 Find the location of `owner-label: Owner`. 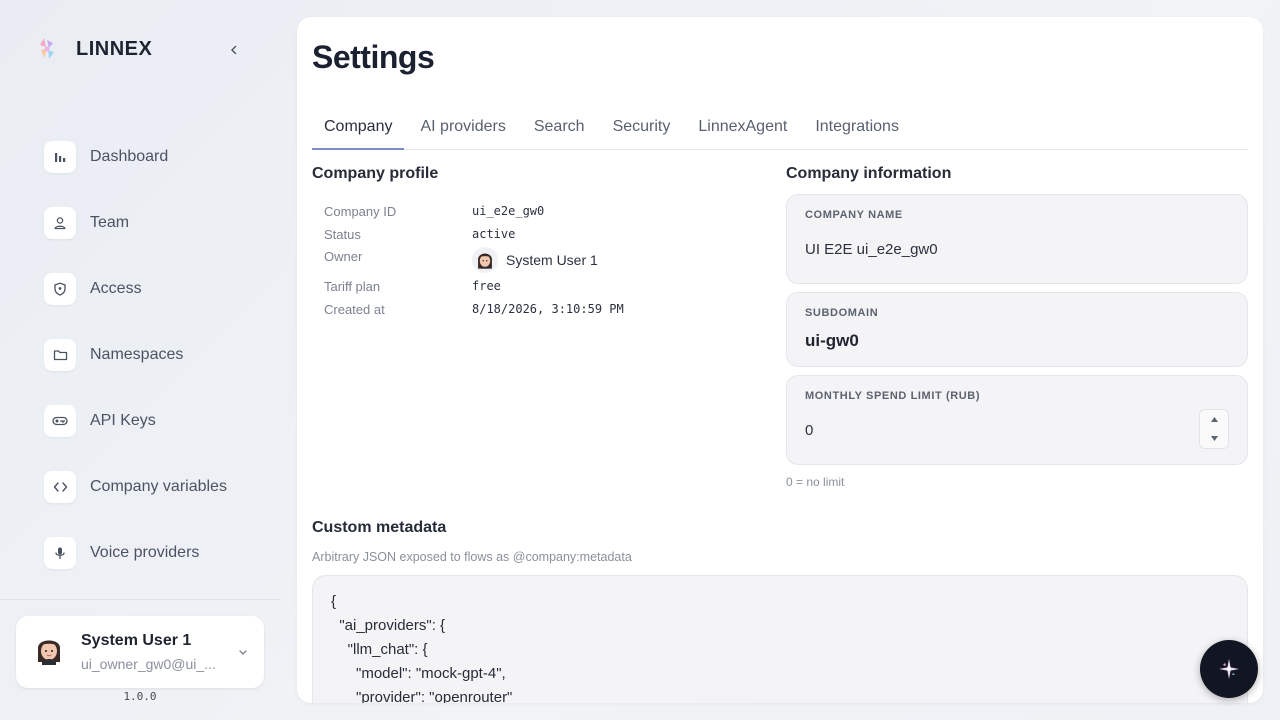

owner-label: Owner is located at coordinates (343, 256).